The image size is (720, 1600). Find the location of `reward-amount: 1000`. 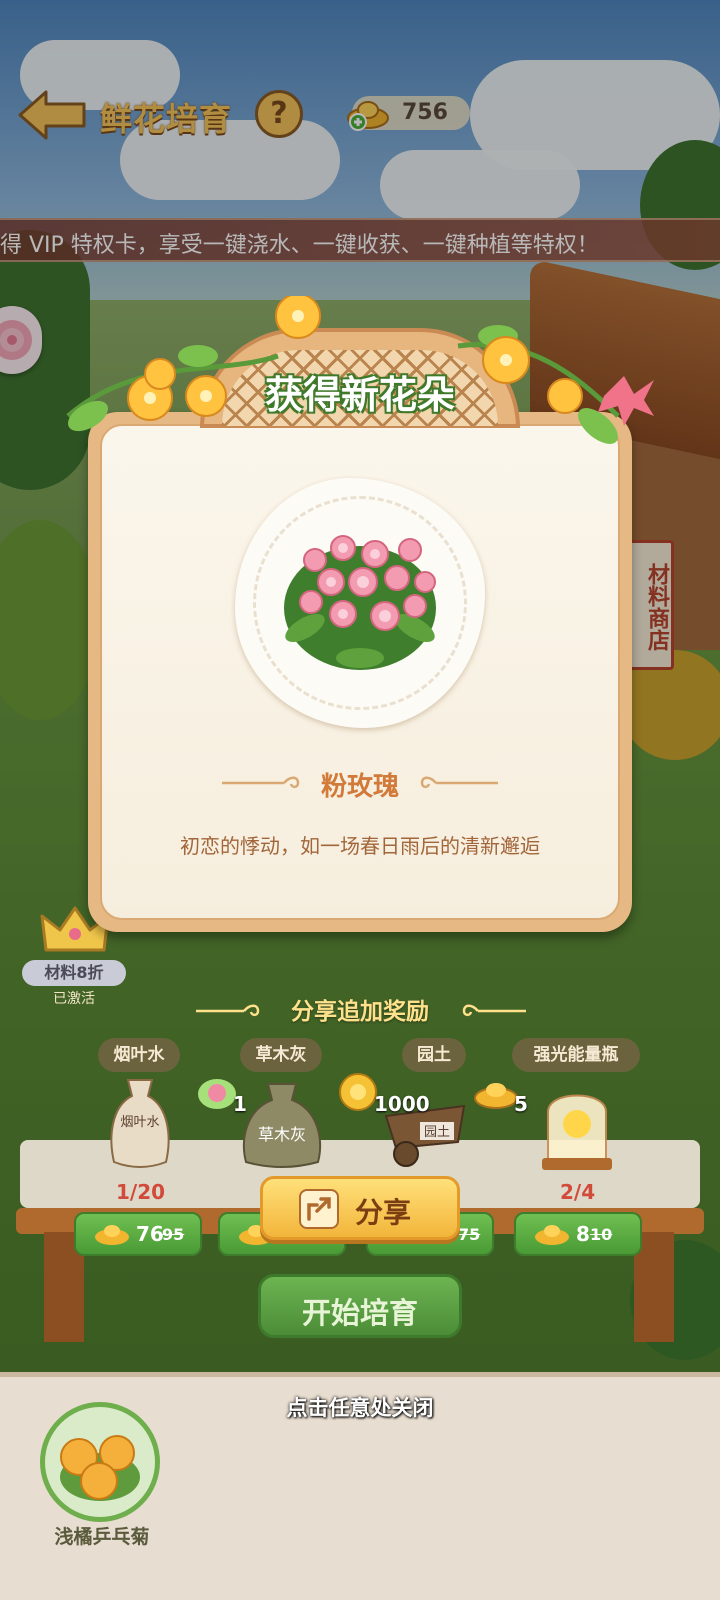

reward-amount: 1000 is located at coordinates (402, 1104).